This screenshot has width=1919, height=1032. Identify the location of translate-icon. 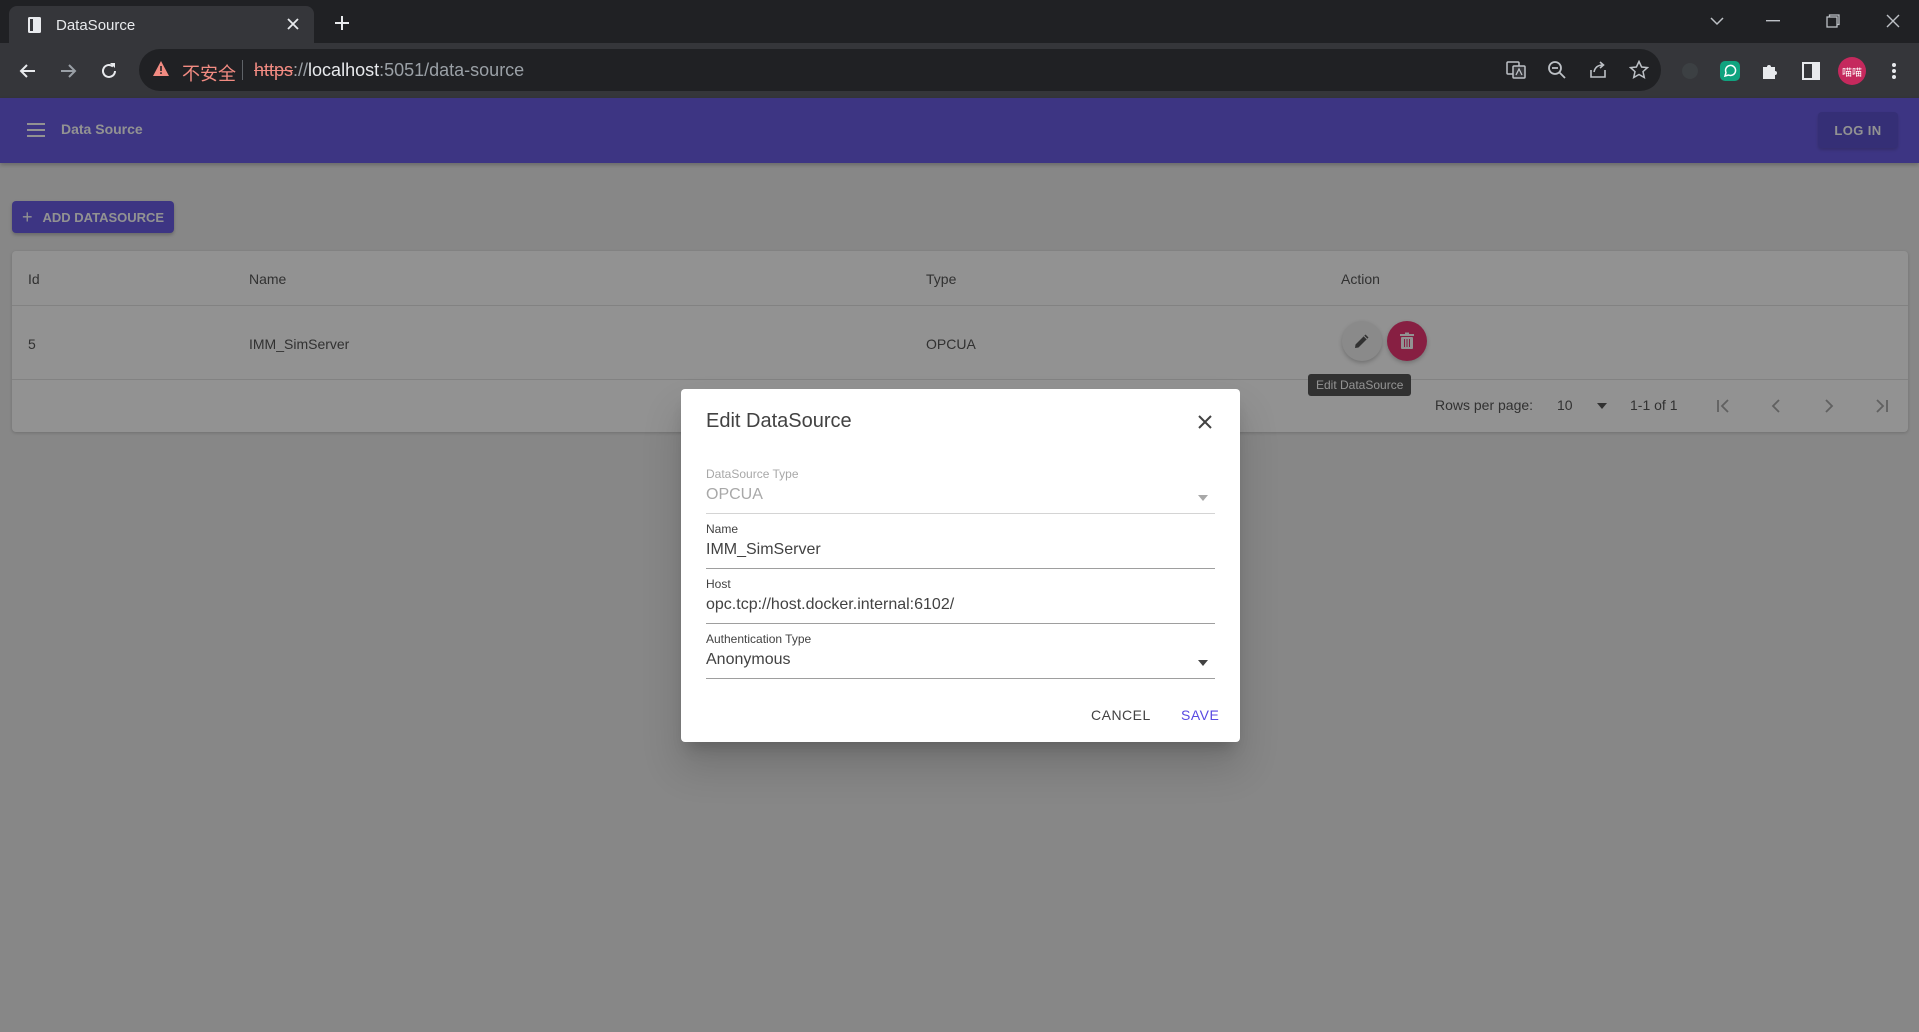
(1516, 70).